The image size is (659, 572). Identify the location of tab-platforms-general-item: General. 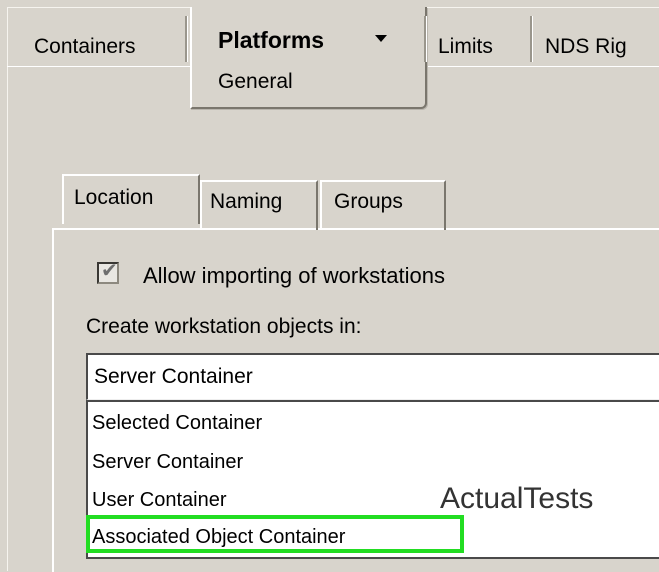
(255, 82).